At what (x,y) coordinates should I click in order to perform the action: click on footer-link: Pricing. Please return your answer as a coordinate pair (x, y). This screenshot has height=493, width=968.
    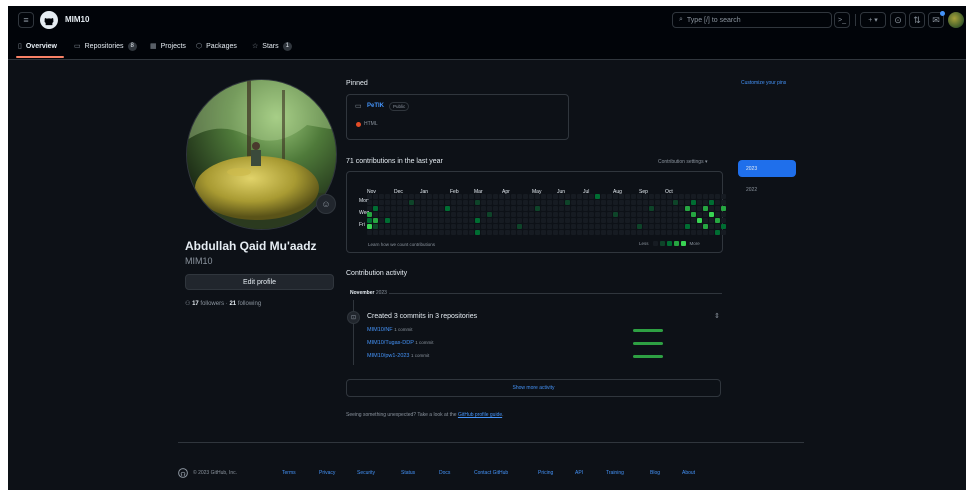
    Looking at the image, I should click on (545, 473).